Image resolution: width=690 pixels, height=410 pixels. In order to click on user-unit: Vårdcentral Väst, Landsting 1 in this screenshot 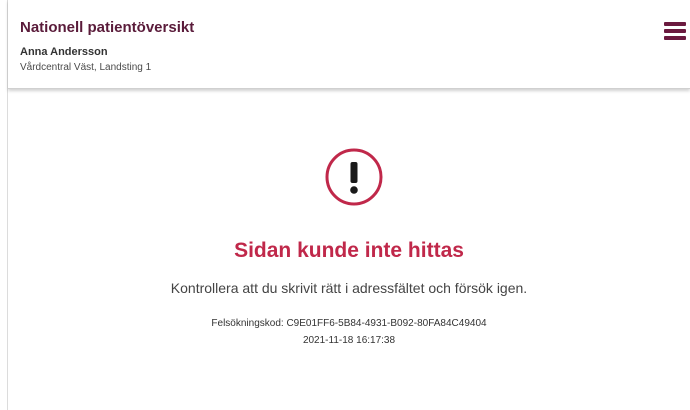, I will do `click(86, 67)`.